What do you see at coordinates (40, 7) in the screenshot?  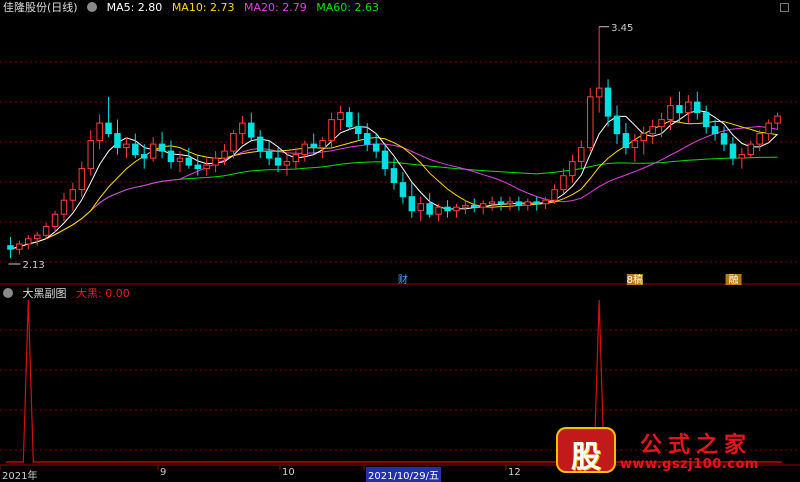 I see `stock-title: 佳隆股份(日线)` at bounding box center [40, 7].